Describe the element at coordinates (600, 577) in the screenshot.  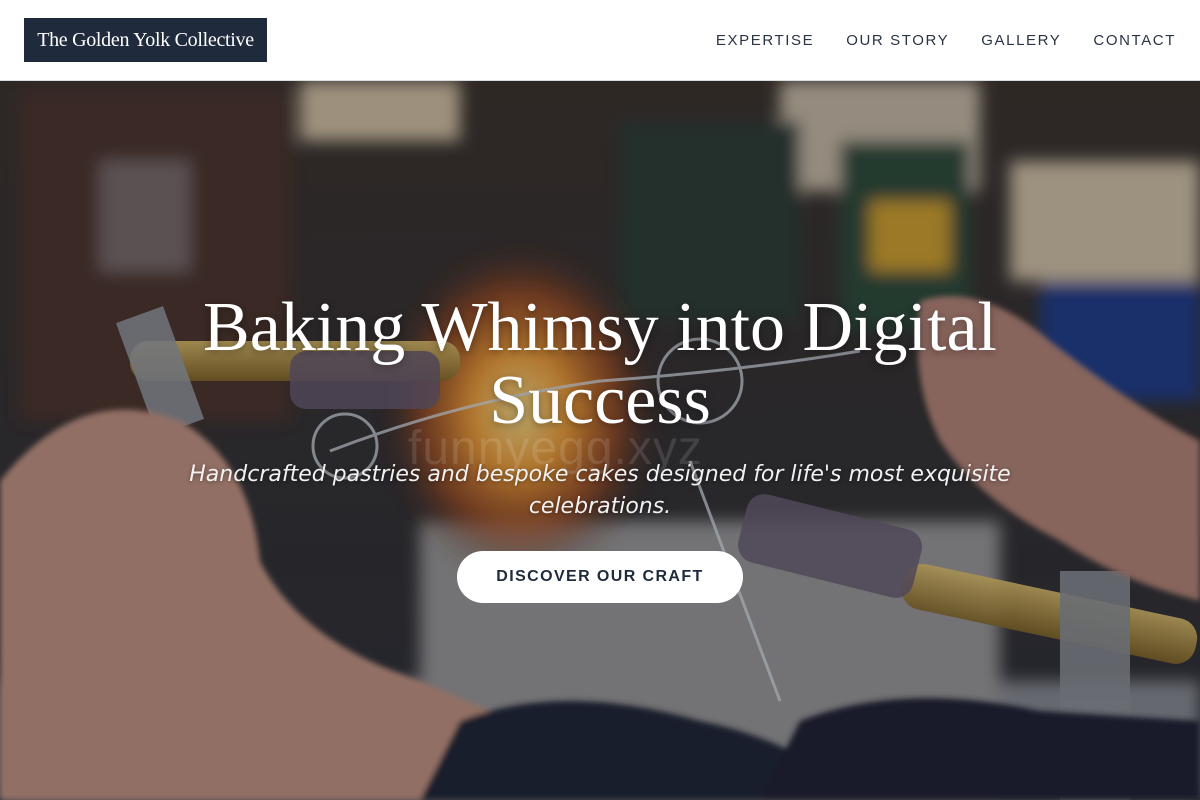
I see `discover-craft-button: DISCOVER OUR CRAFT` at that location.